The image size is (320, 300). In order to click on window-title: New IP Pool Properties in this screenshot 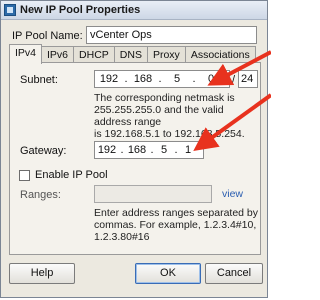, I will do `click(80, 10)`.